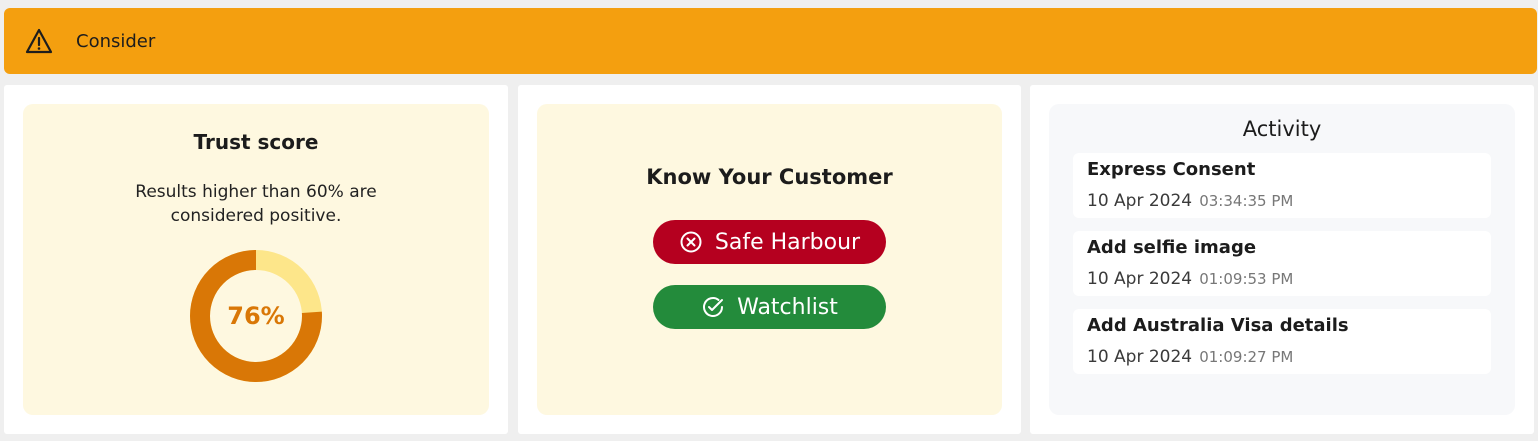 Image resolution: width=1538 pixels, height=441 pixels. What do you see at coordinates (1218, 325) in the screenshot?
I see `activity-item-name: Add Australia Visa details` at bounding box center [1218, 325].